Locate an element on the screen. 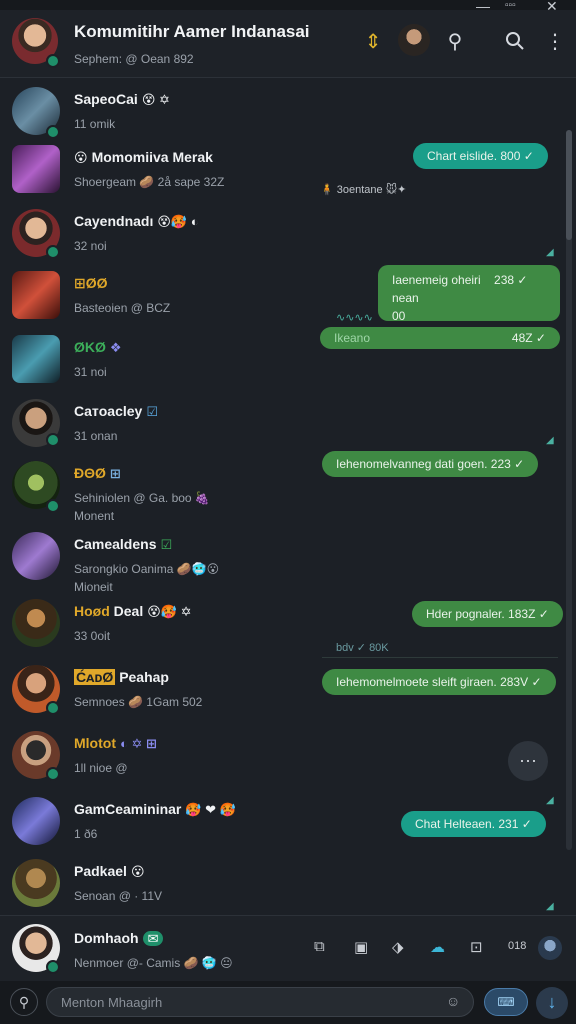  message-bubble: Ikeano 48Z ✓ is located at coordinates (440, 338).